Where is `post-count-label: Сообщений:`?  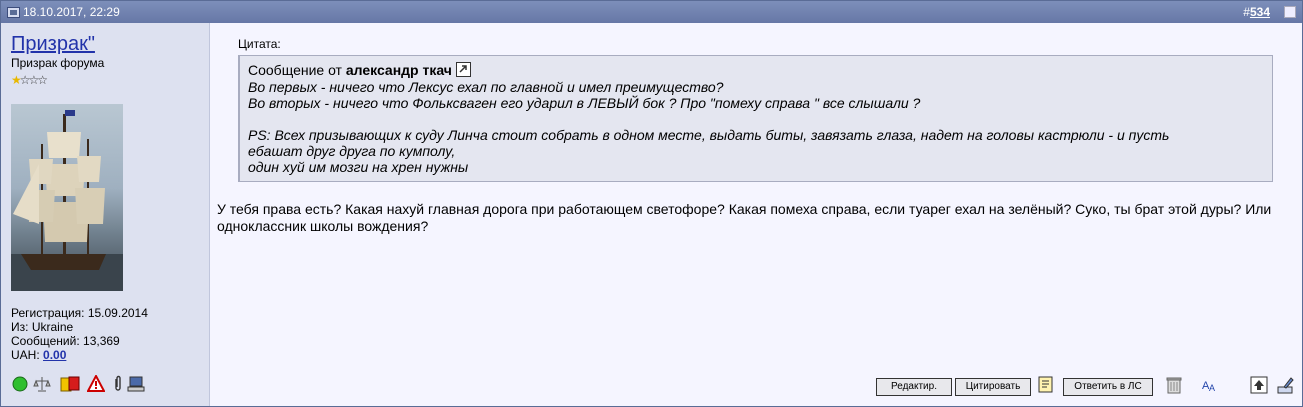 post-count-label: Сообщений: is located at coordinates (45, 341).